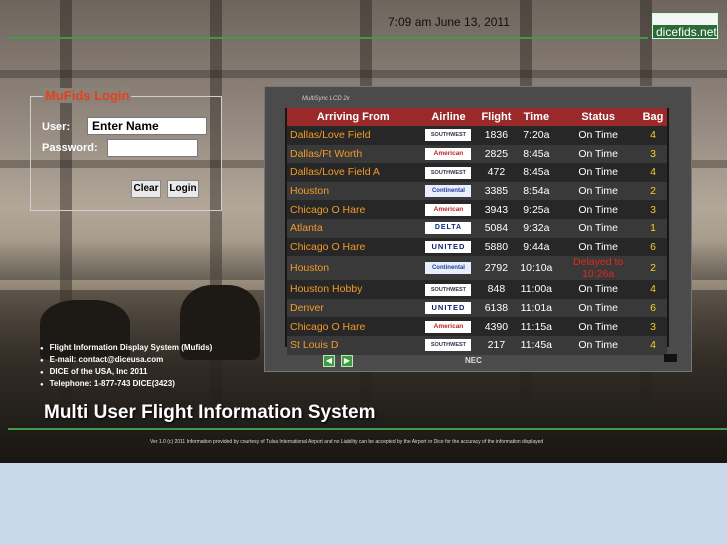 The width and height of the screenshot is (727, 545). I want to click on cell-time: 9:44a, so click(536, 247).